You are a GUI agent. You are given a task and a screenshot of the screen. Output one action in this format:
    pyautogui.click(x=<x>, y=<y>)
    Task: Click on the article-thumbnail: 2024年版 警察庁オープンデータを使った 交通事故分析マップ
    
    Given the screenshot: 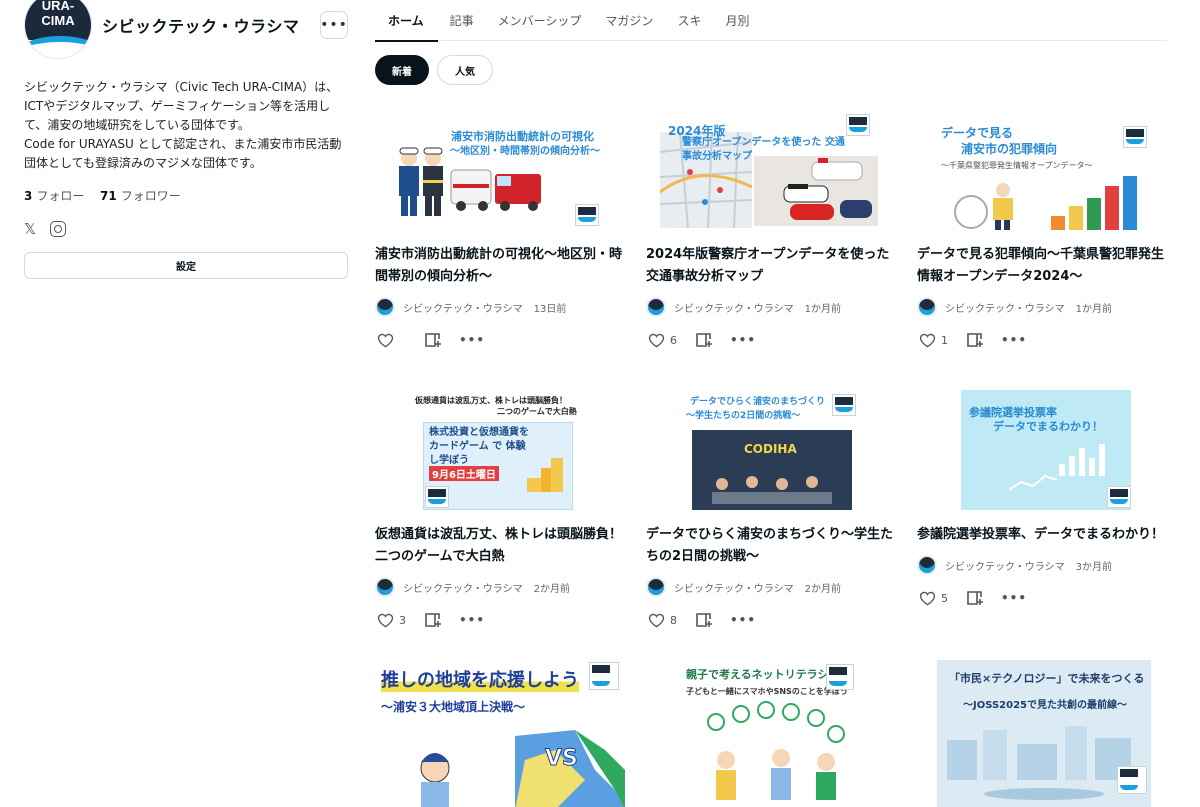 What is the action you would take?
    pyautogui.click(x=773, y=170)
    